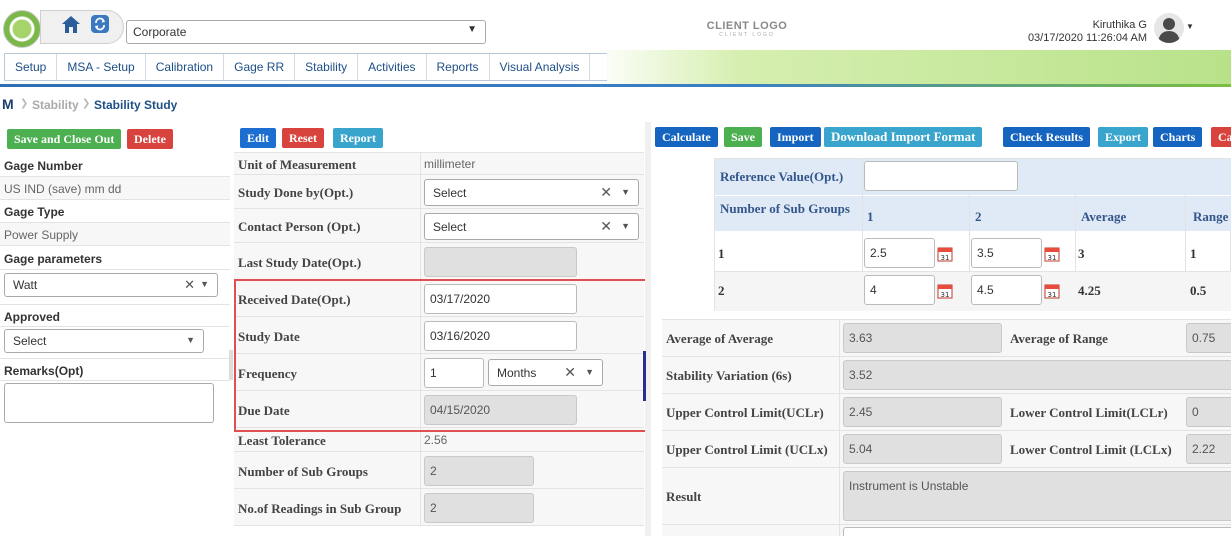 The height and width of the screenshot is (536, 1231). I want to click on left-panel-scrollbar, so click(231, 365).